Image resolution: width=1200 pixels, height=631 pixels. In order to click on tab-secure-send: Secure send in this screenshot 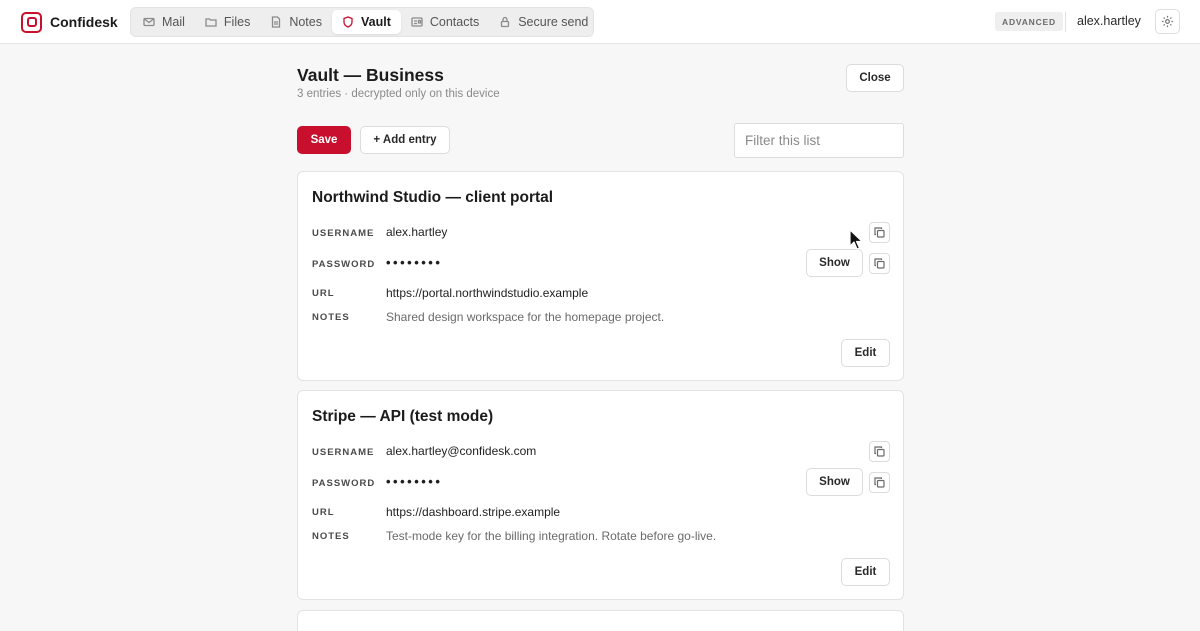, I will do `click(543, 22)`.